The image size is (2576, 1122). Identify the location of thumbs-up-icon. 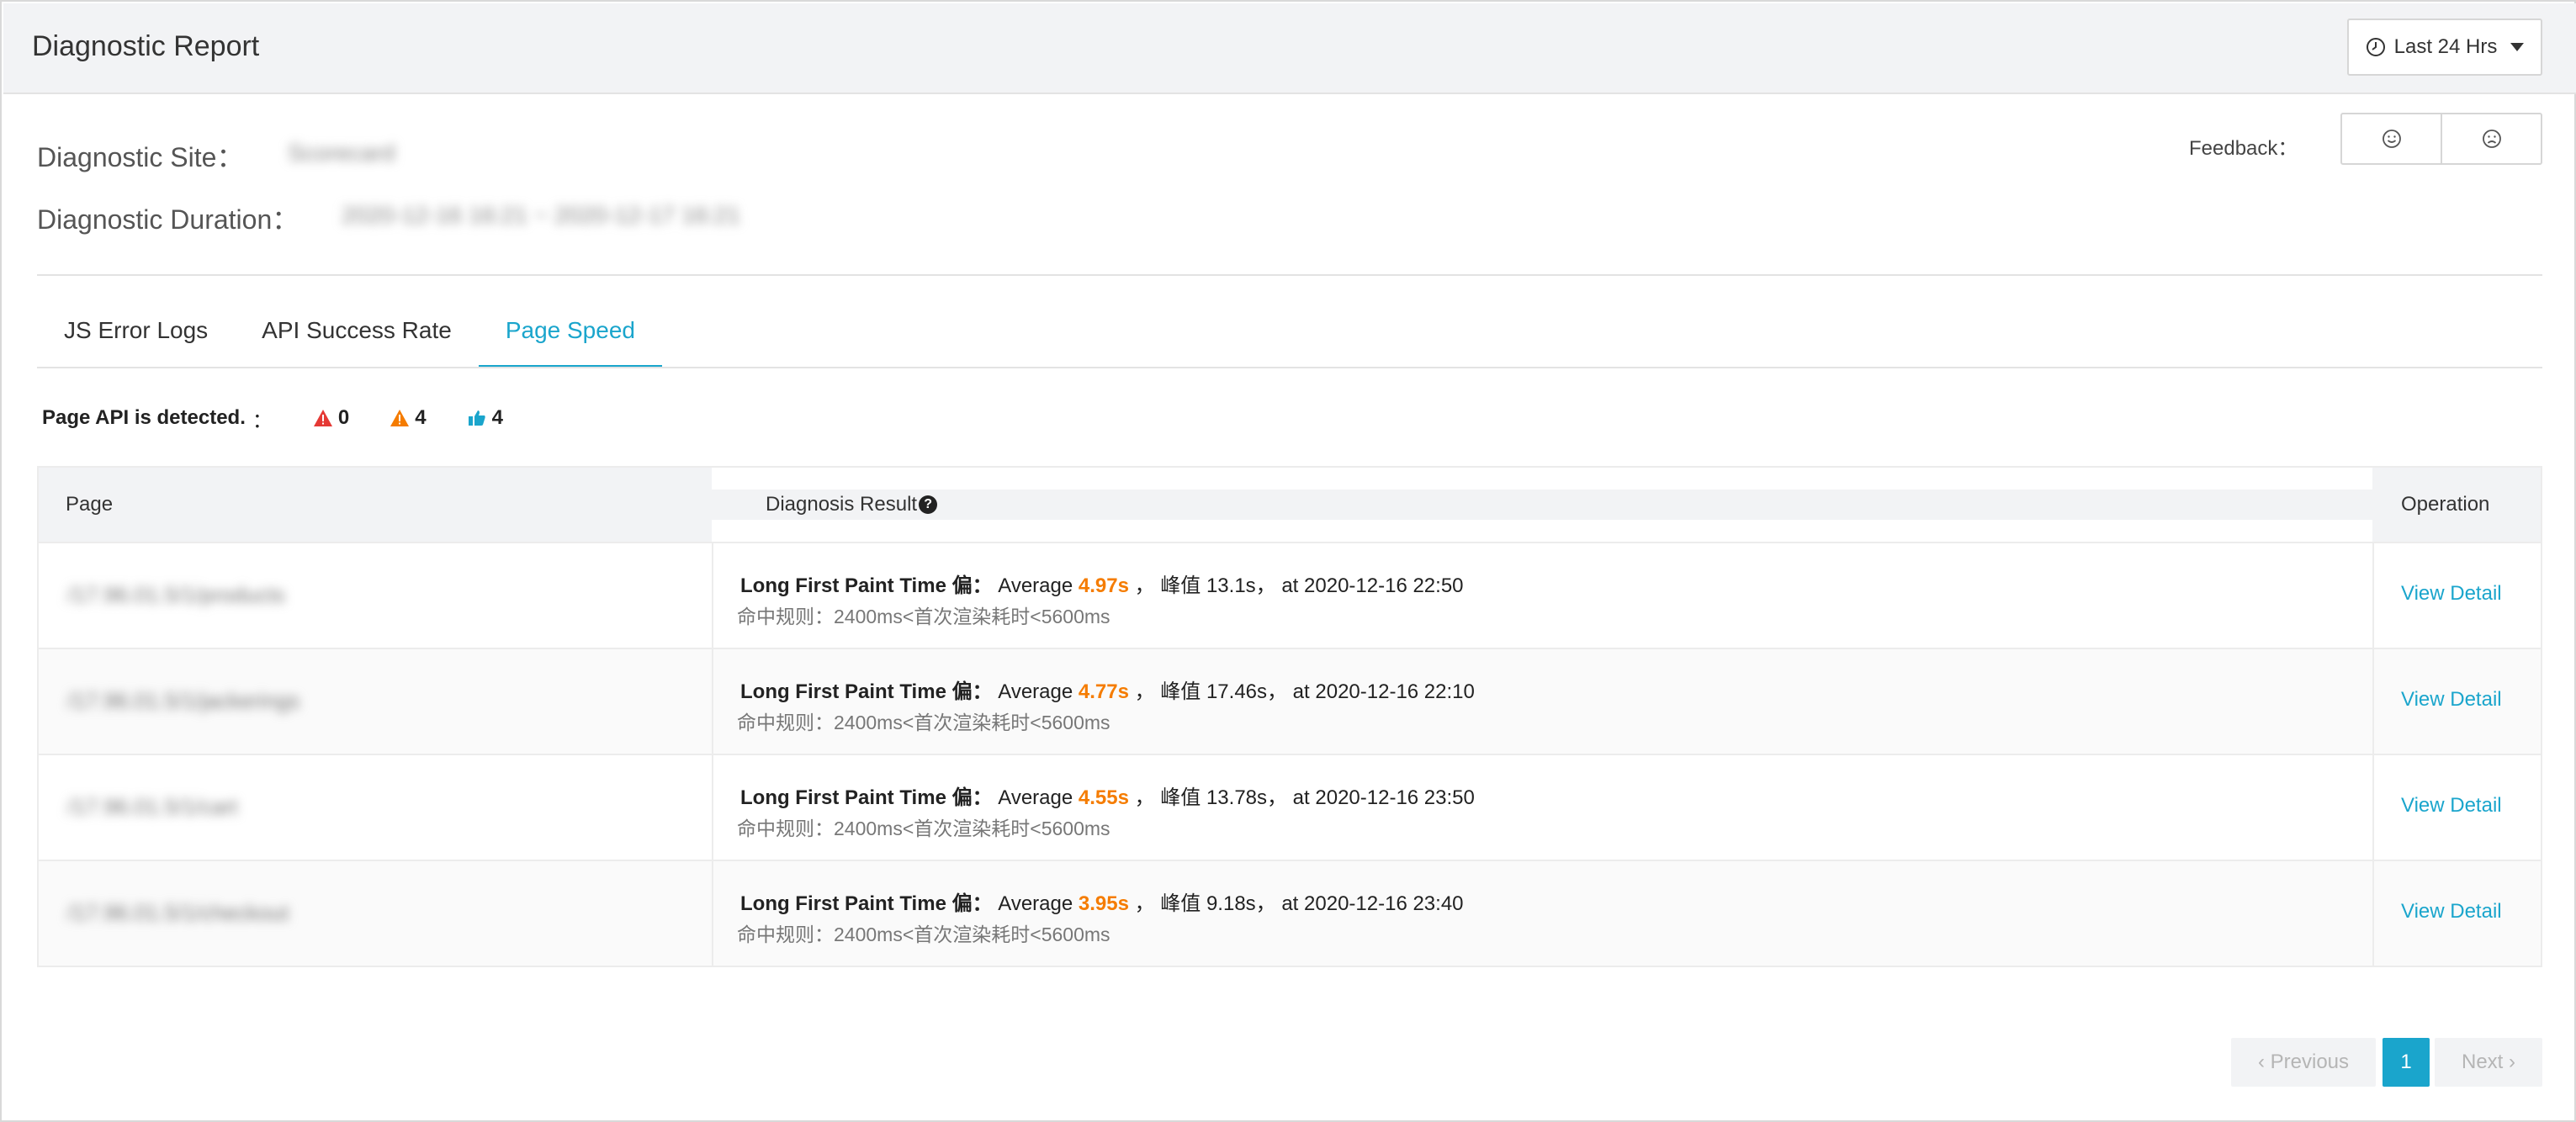
(477, 418).